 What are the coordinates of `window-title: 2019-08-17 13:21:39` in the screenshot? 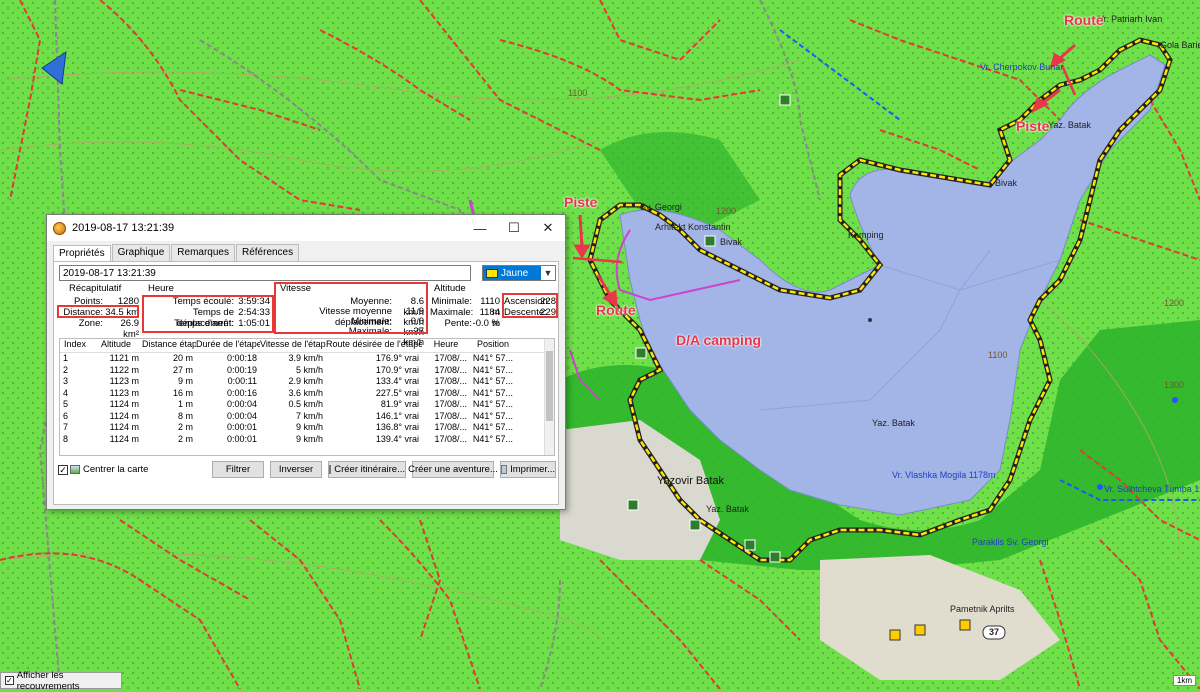 It's located at (123, 228).